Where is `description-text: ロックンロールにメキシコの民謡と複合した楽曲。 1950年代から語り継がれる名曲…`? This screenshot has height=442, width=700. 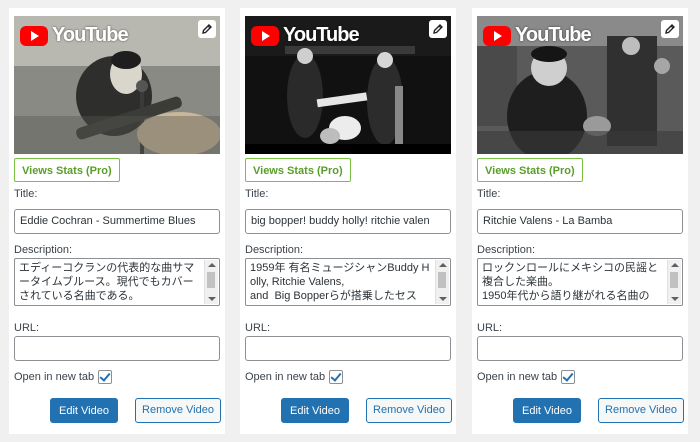 description-text: ロックンロールにメキシコの民謡と複合した楽曲。 1950年代から語り継がれる名曲… is located at coordinates (570, 282).